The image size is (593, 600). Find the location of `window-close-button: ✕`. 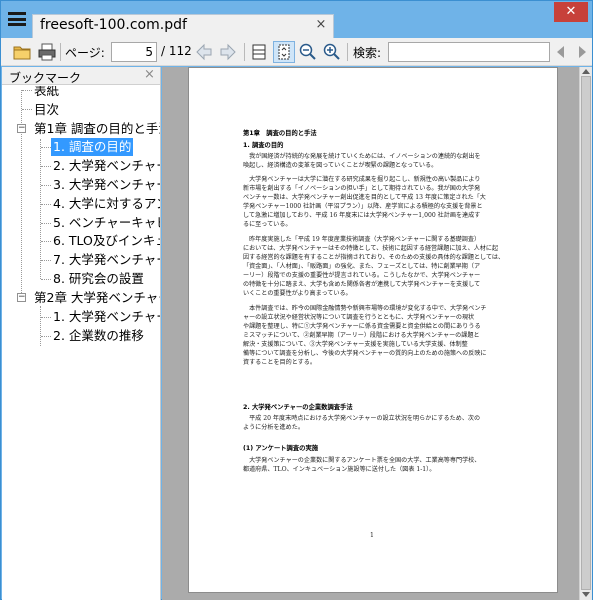

window-close-button: ✕ is located at coordinates (571, 12).